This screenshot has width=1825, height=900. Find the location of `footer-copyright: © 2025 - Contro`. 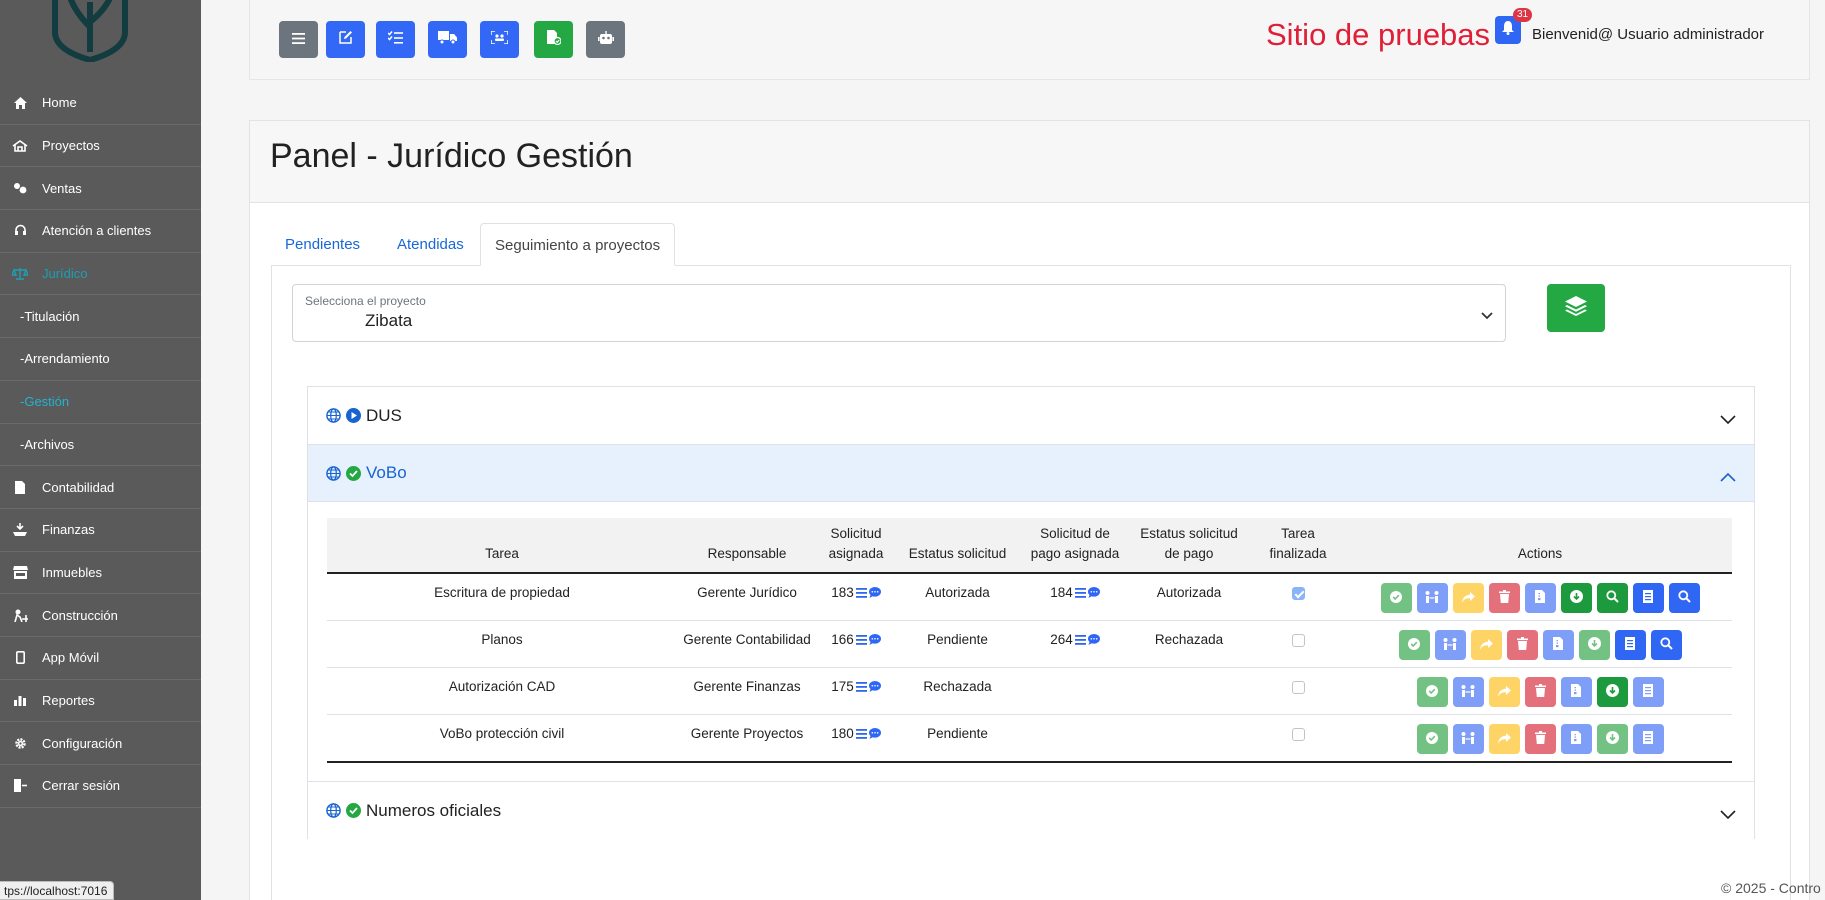

footer-copyright: © 2025 - Contro is located at coordinates (1771, 888).